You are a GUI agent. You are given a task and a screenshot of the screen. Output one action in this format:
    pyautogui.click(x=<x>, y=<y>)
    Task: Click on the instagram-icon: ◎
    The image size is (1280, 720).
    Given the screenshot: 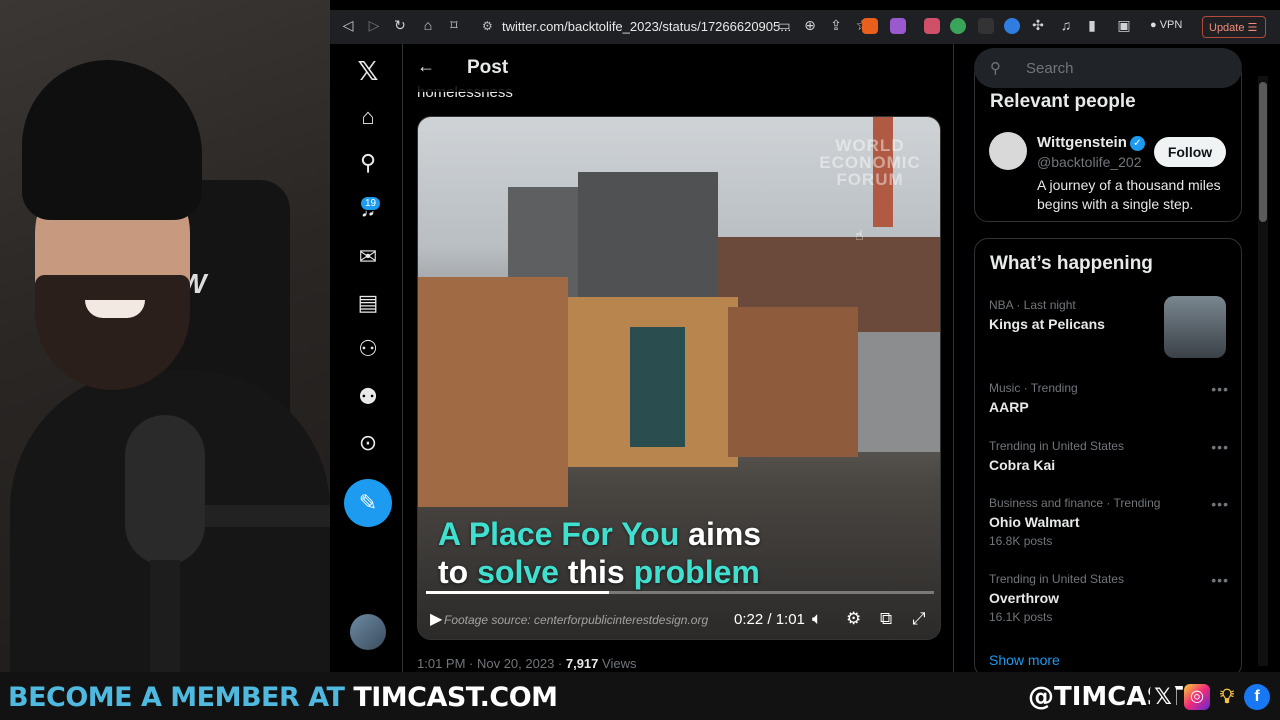 What is the action you would take?
    pyautogui.click(x=1197, y=697)
    